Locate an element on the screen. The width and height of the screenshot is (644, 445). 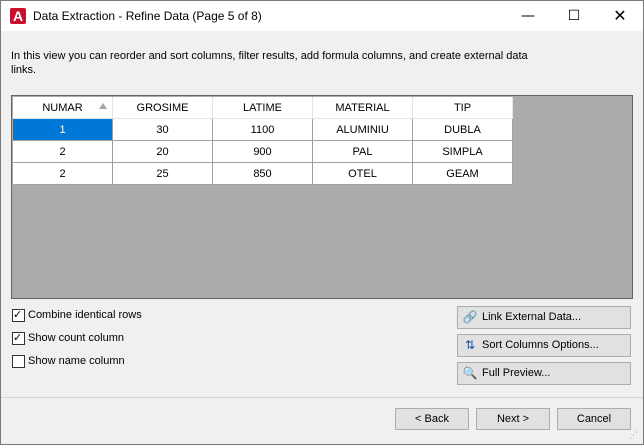
table-cell: 1100 is located at coordinates (262, 129).